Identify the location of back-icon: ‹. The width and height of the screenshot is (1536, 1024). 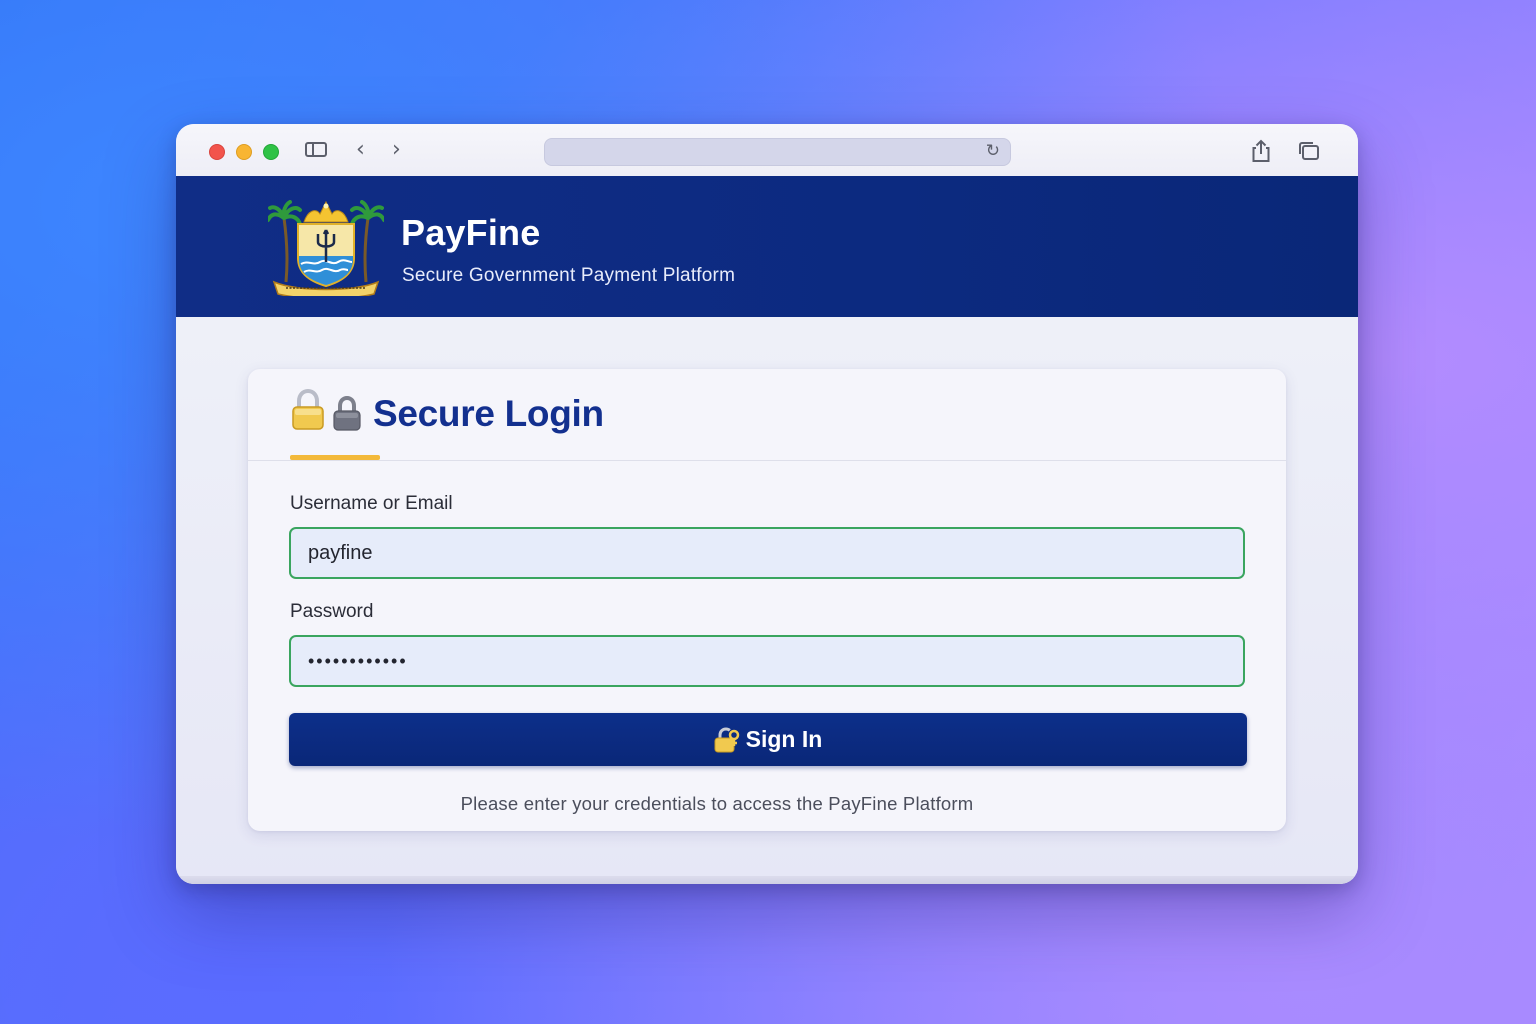
(360, 149).